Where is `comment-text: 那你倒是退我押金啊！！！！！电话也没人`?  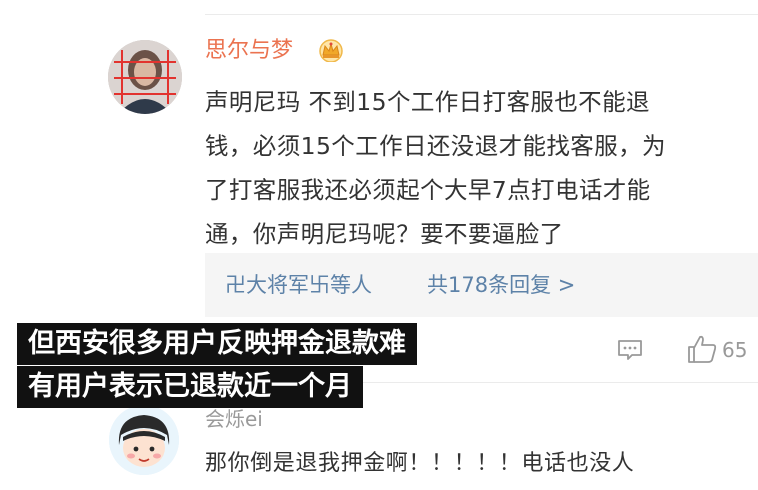
comment-text: 那你倒是退我押金啊！！！！！电话也没人 is located at coordinates (420, 463).